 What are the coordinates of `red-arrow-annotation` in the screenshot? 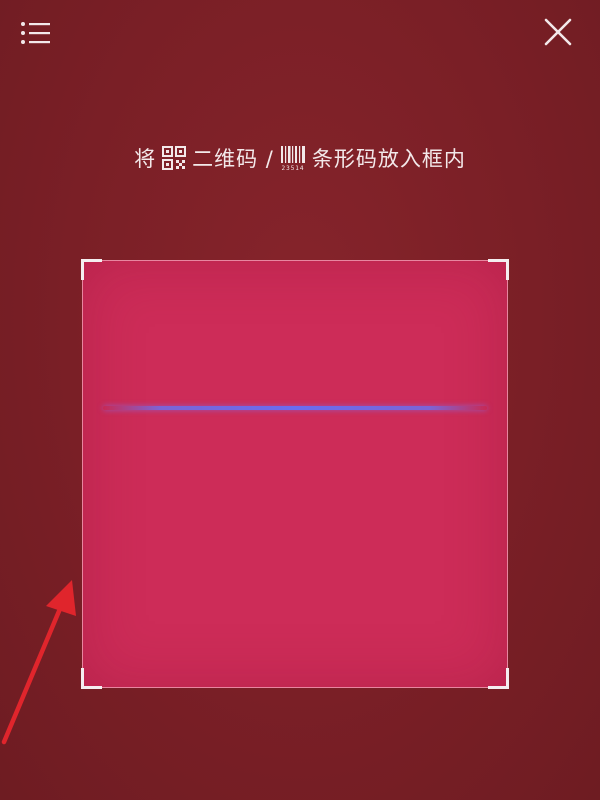 It's located at (38, 662).